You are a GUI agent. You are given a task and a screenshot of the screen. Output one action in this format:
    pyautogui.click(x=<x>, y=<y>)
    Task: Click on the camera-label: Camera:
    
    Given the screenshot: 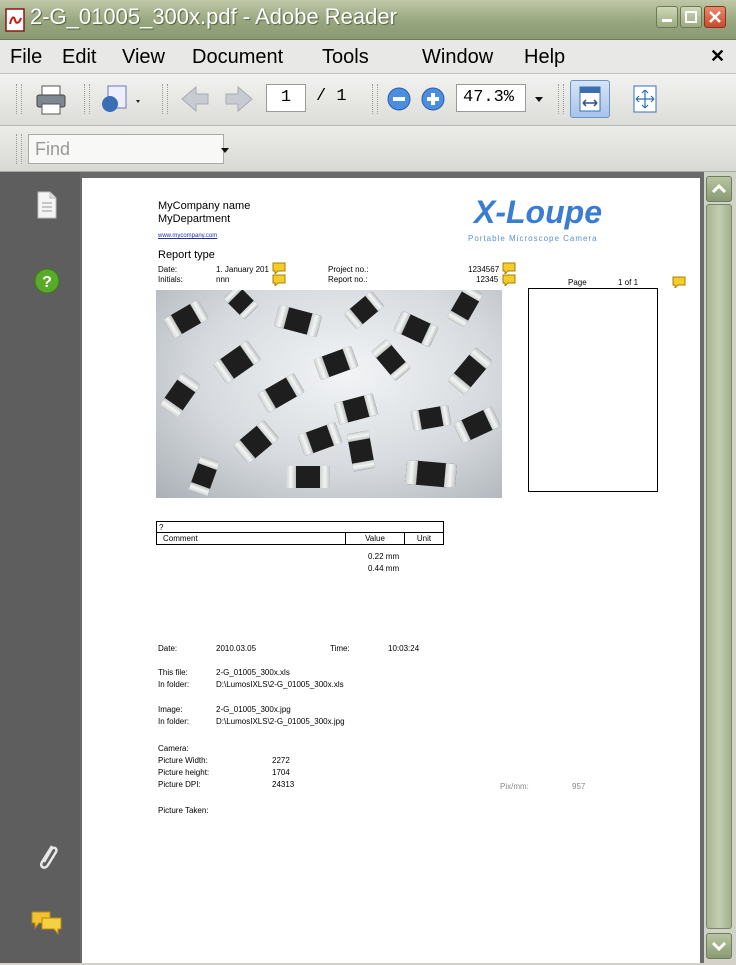 What is the action you would take?
    pyautogui.click(x=173, y=748)
    